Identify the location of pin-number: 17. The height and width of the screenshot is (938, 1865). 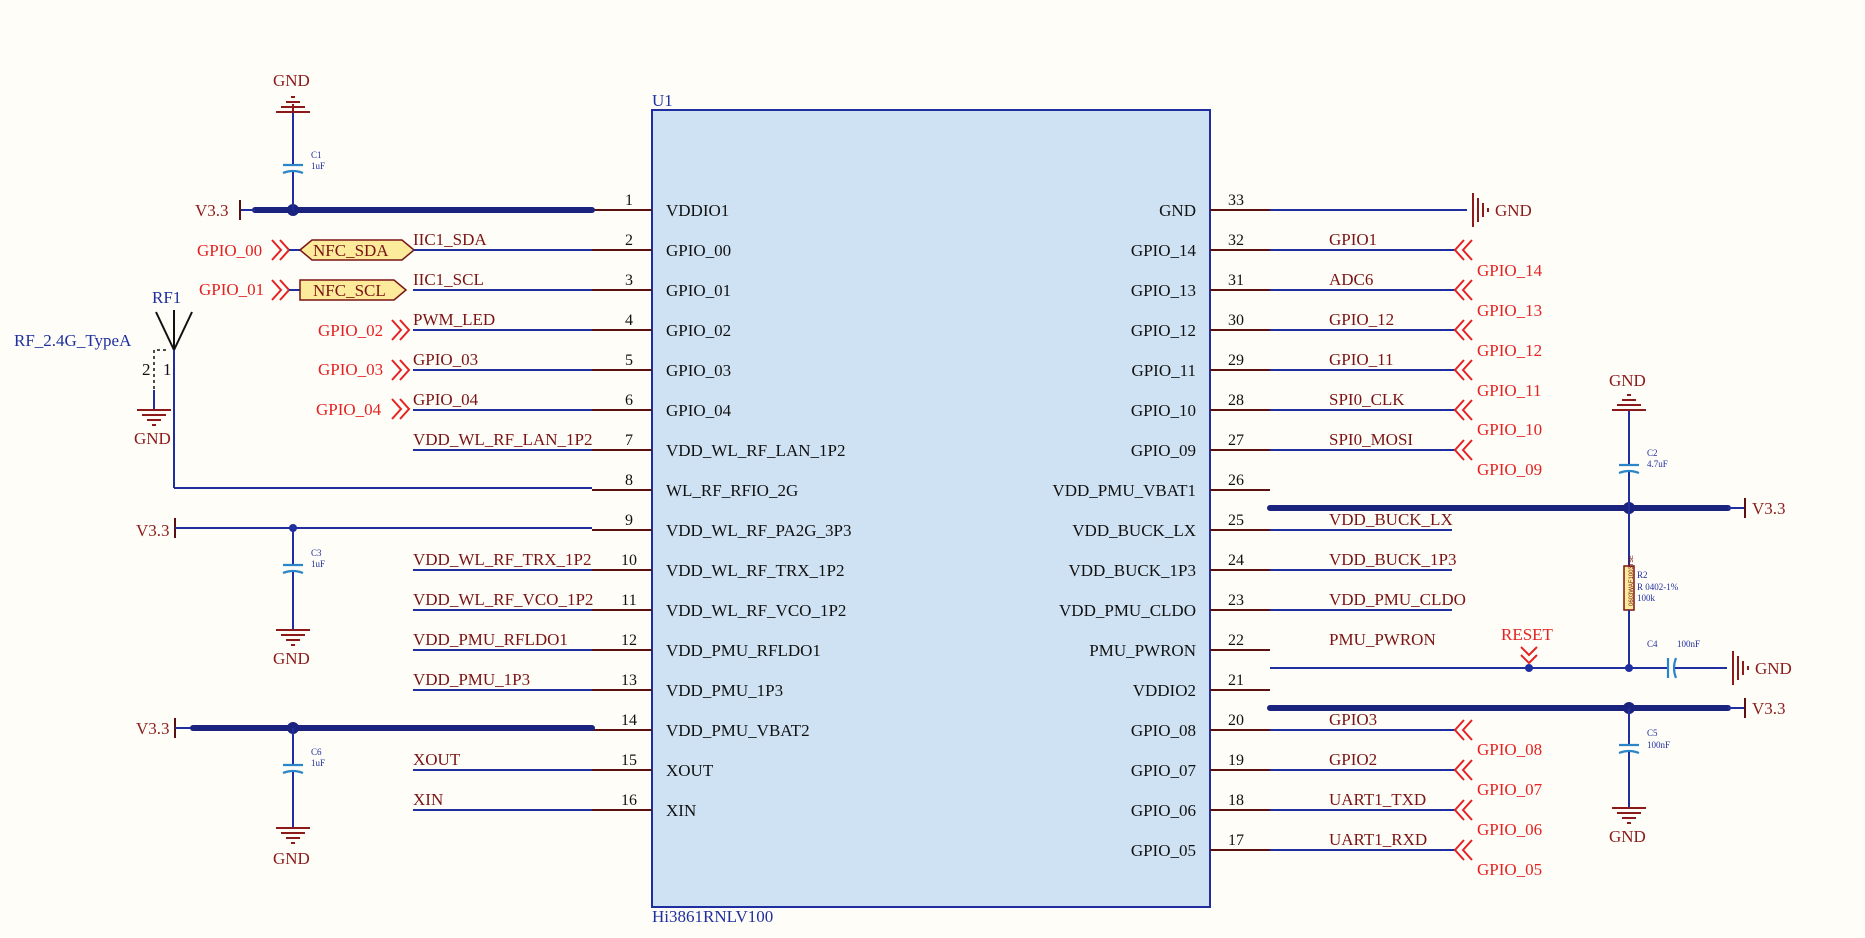
(1236, 840).